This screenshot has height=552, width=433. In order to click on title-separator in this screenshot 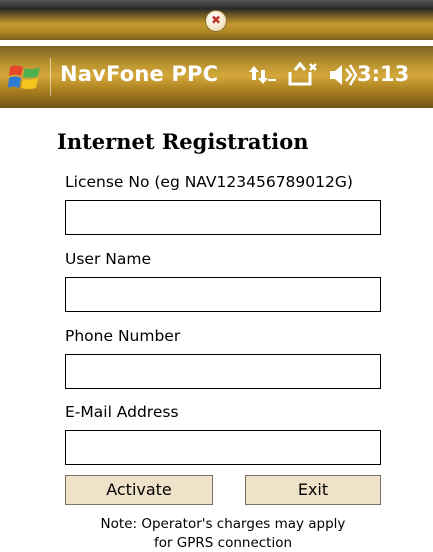, I will do `click(50, 77)`.